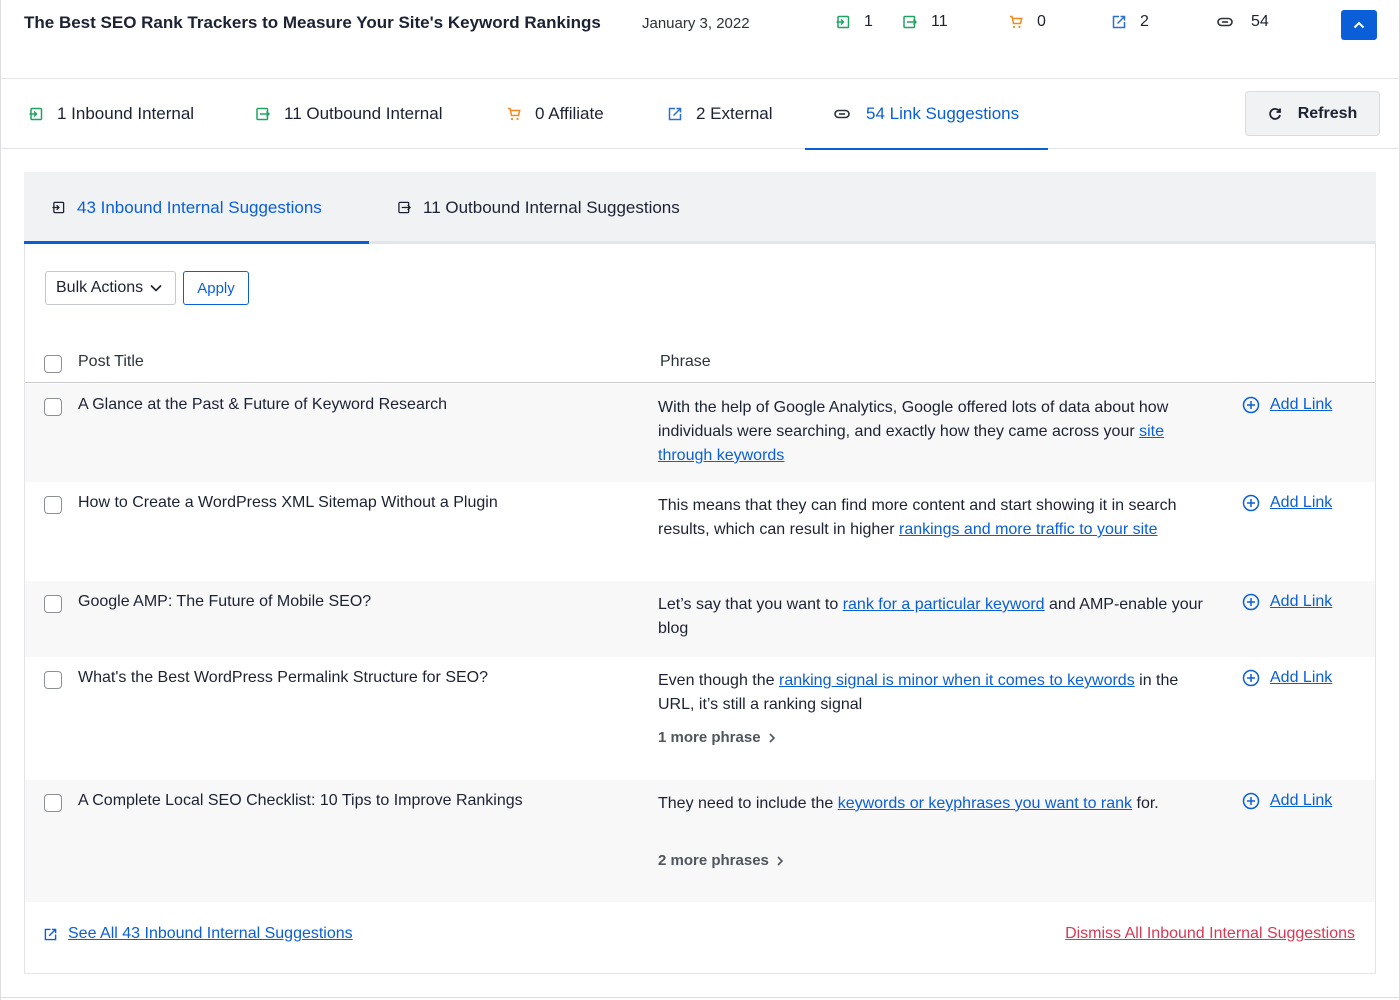 This screenshot has height=1000, width=1400. I want to click on bulk-actions-value: Bulk Actions, so click(100, 287).